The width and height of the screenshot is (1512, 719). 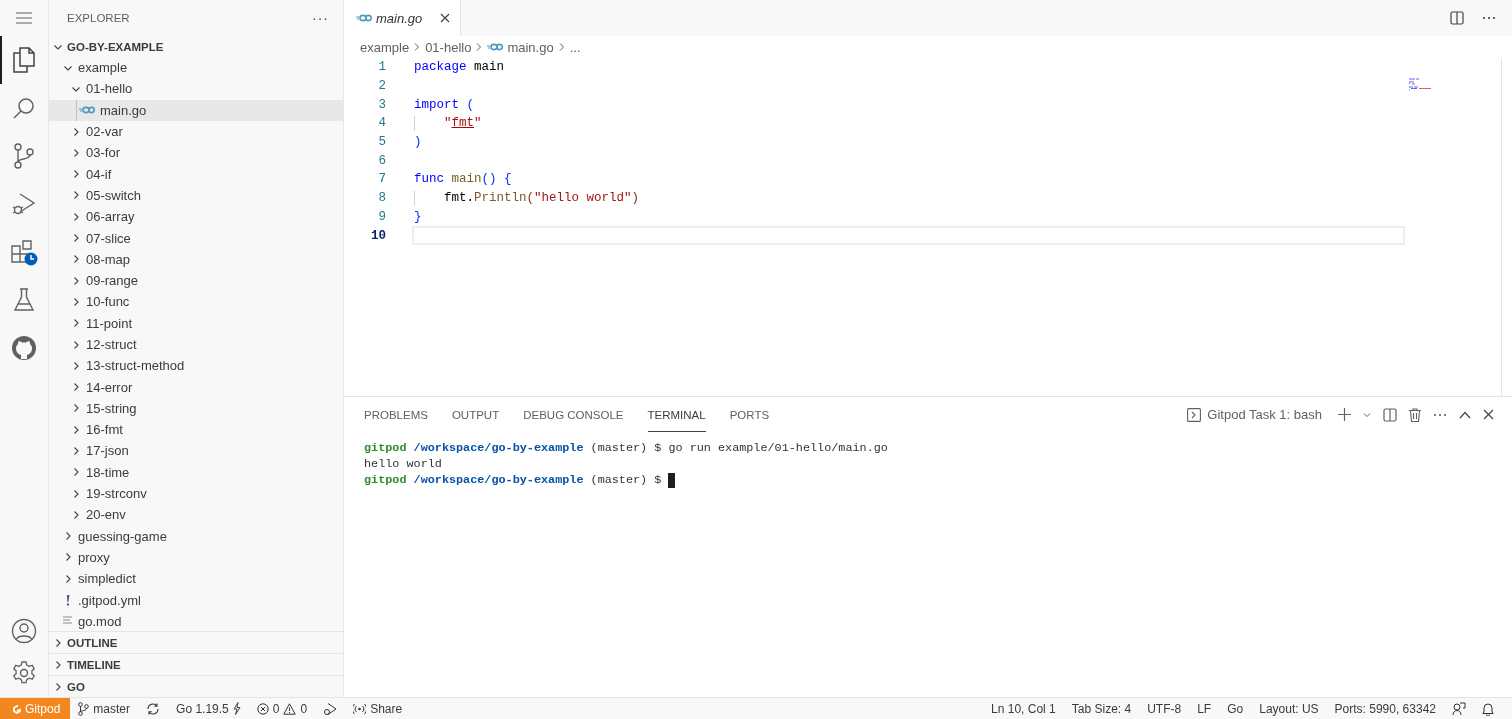 I want to click on folder-item: 08-map, so click(x=108, y=259).